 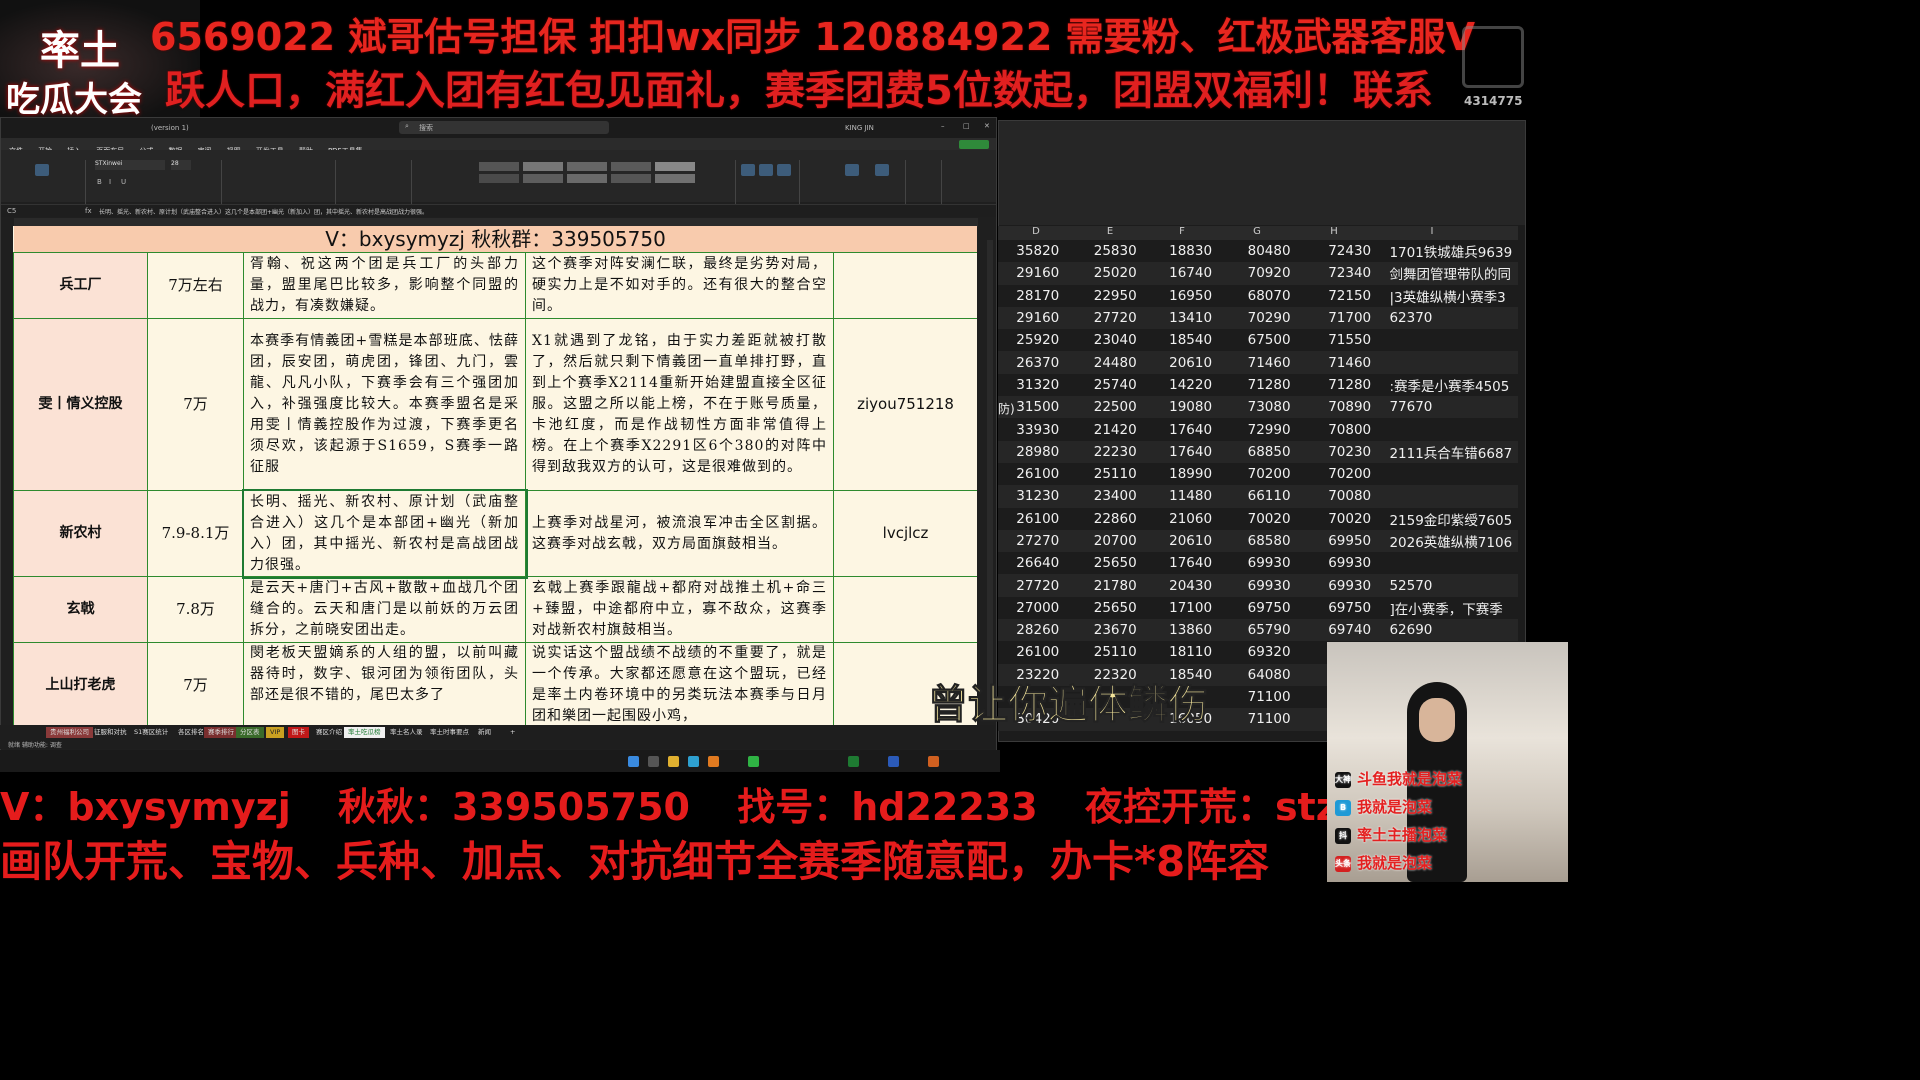 I want to click on data-cell: 65790, so click(x=1269, y=630).